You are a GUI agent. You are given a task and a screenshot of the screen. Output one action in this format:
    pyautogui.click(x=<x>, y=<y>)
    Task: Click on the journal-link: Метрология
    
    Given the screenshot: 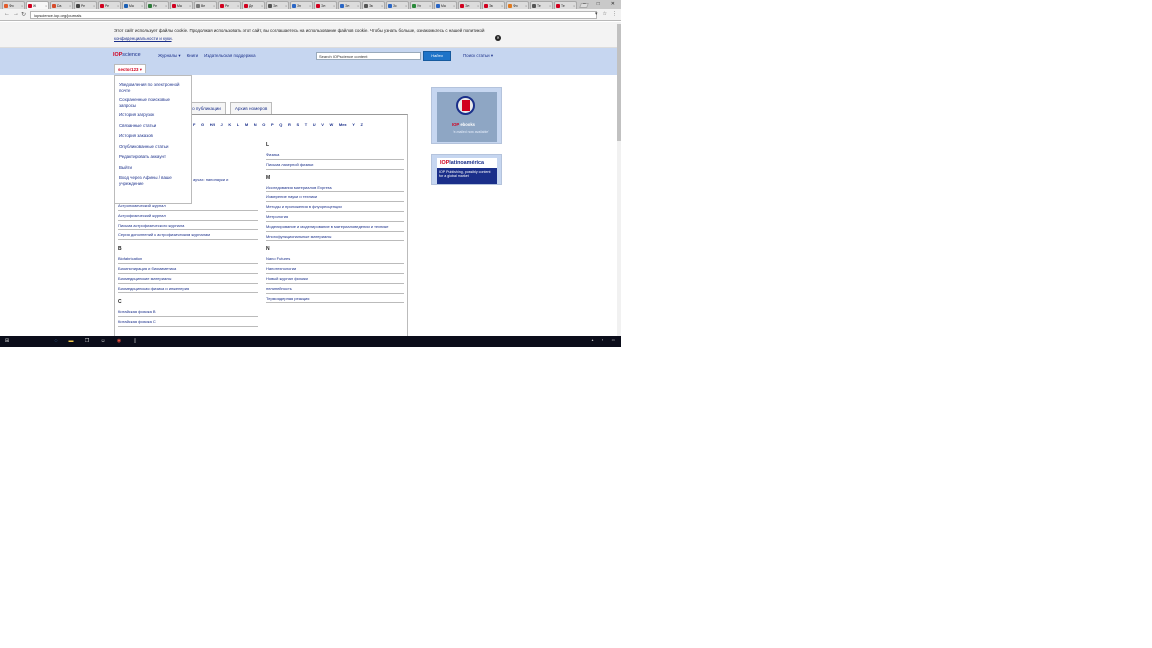 What is the action you would take?
    pyautogui.click(x=335, y=217)
    